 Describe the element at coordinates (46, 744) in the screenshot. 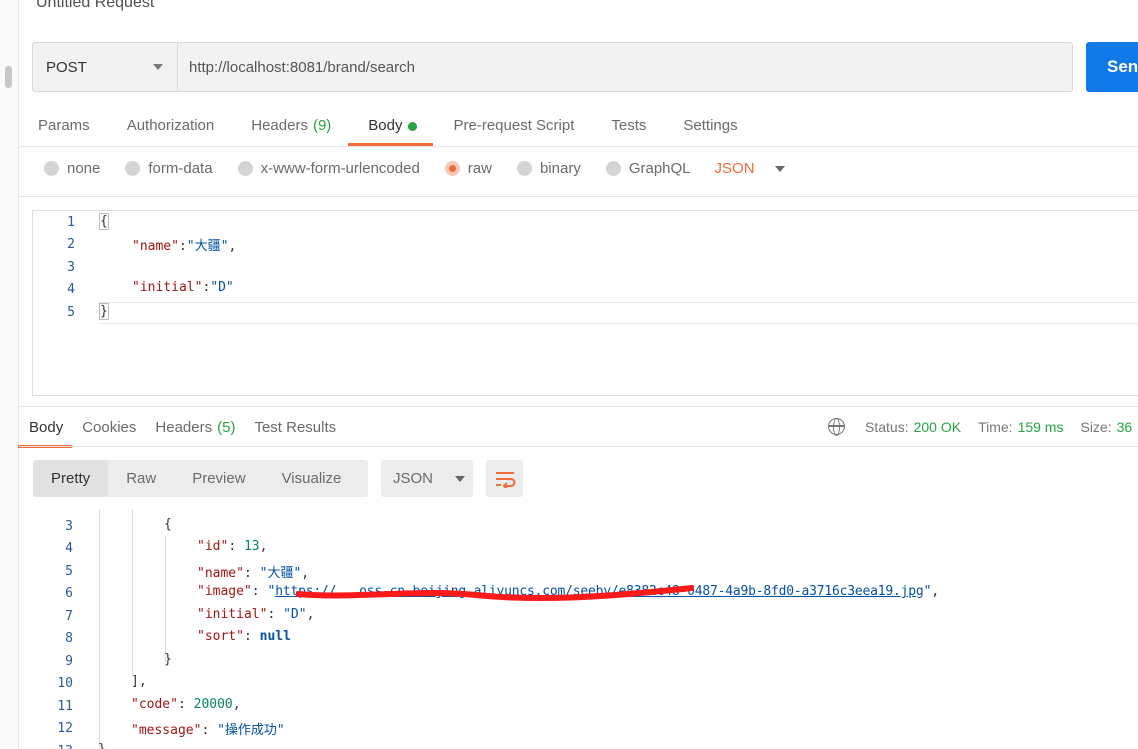

I see `code-line: 13` at that location.